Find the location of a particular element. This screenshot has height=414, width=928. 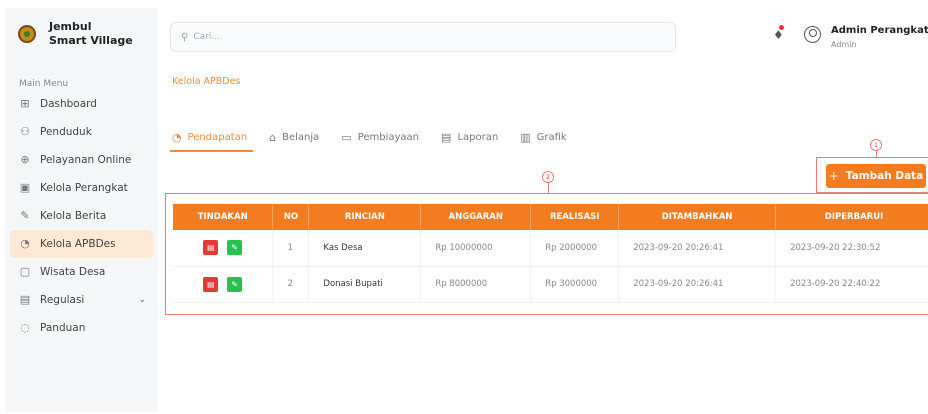

menu-heading: Main Menu is located at coordinates (44, 84).